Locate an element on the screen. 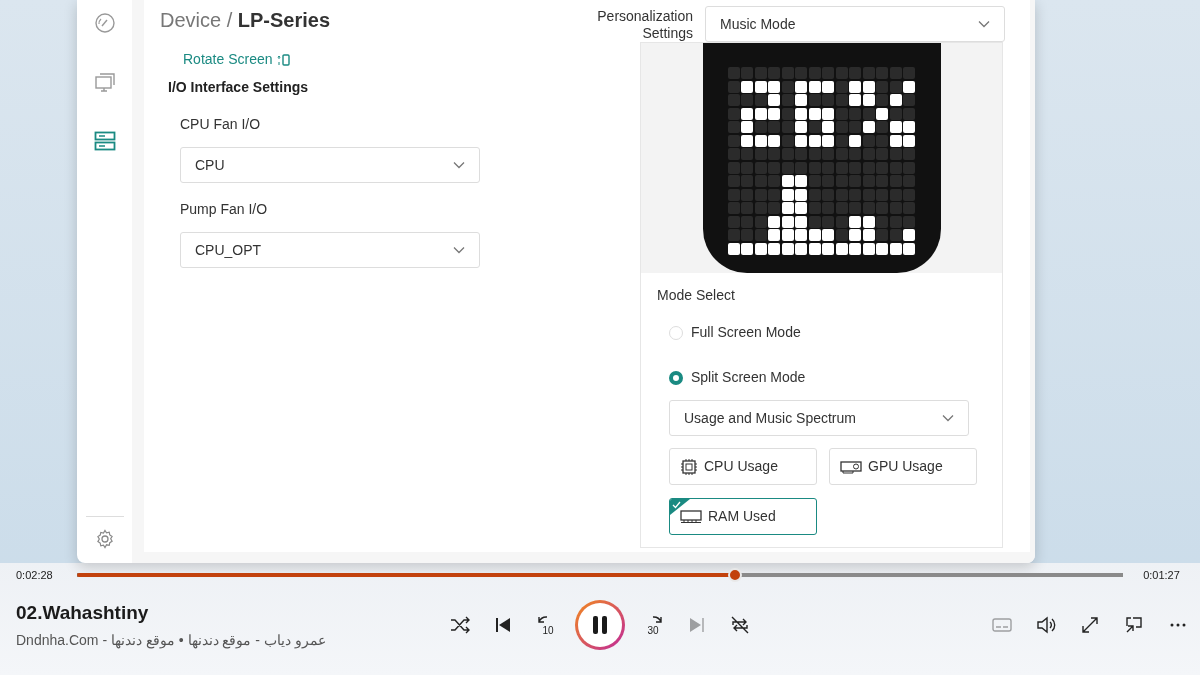 The height and width of the screenshot is (675, 1200). section-title: I/O Interface Settings is located at coordinates (239, 87).